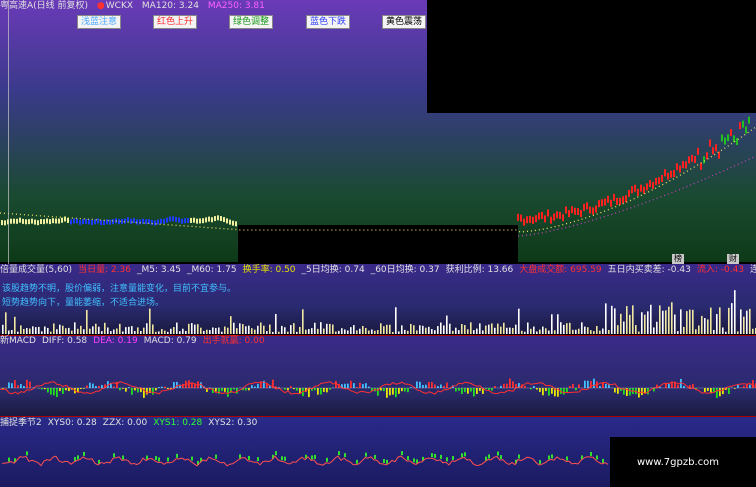 The height and width of the screenshot is (487, 756). Describe the element at coordinates (233, 423) in the screenshot. I see `season-item: XYS2: 0.30` at that location.